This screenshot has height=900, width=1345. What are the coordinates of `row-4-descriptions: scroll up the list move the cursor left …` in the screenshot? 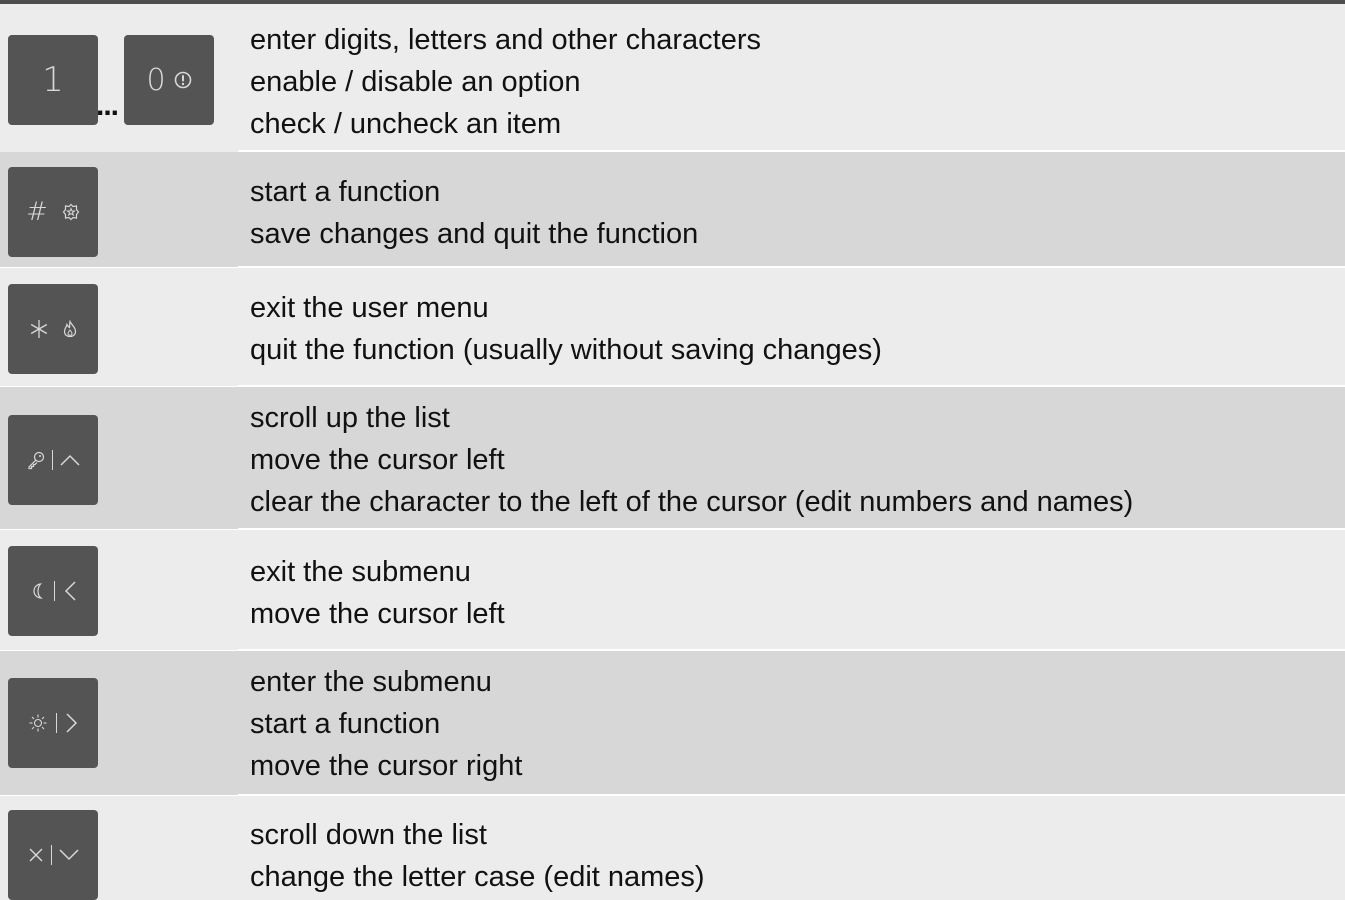 It's located at (691, 460).